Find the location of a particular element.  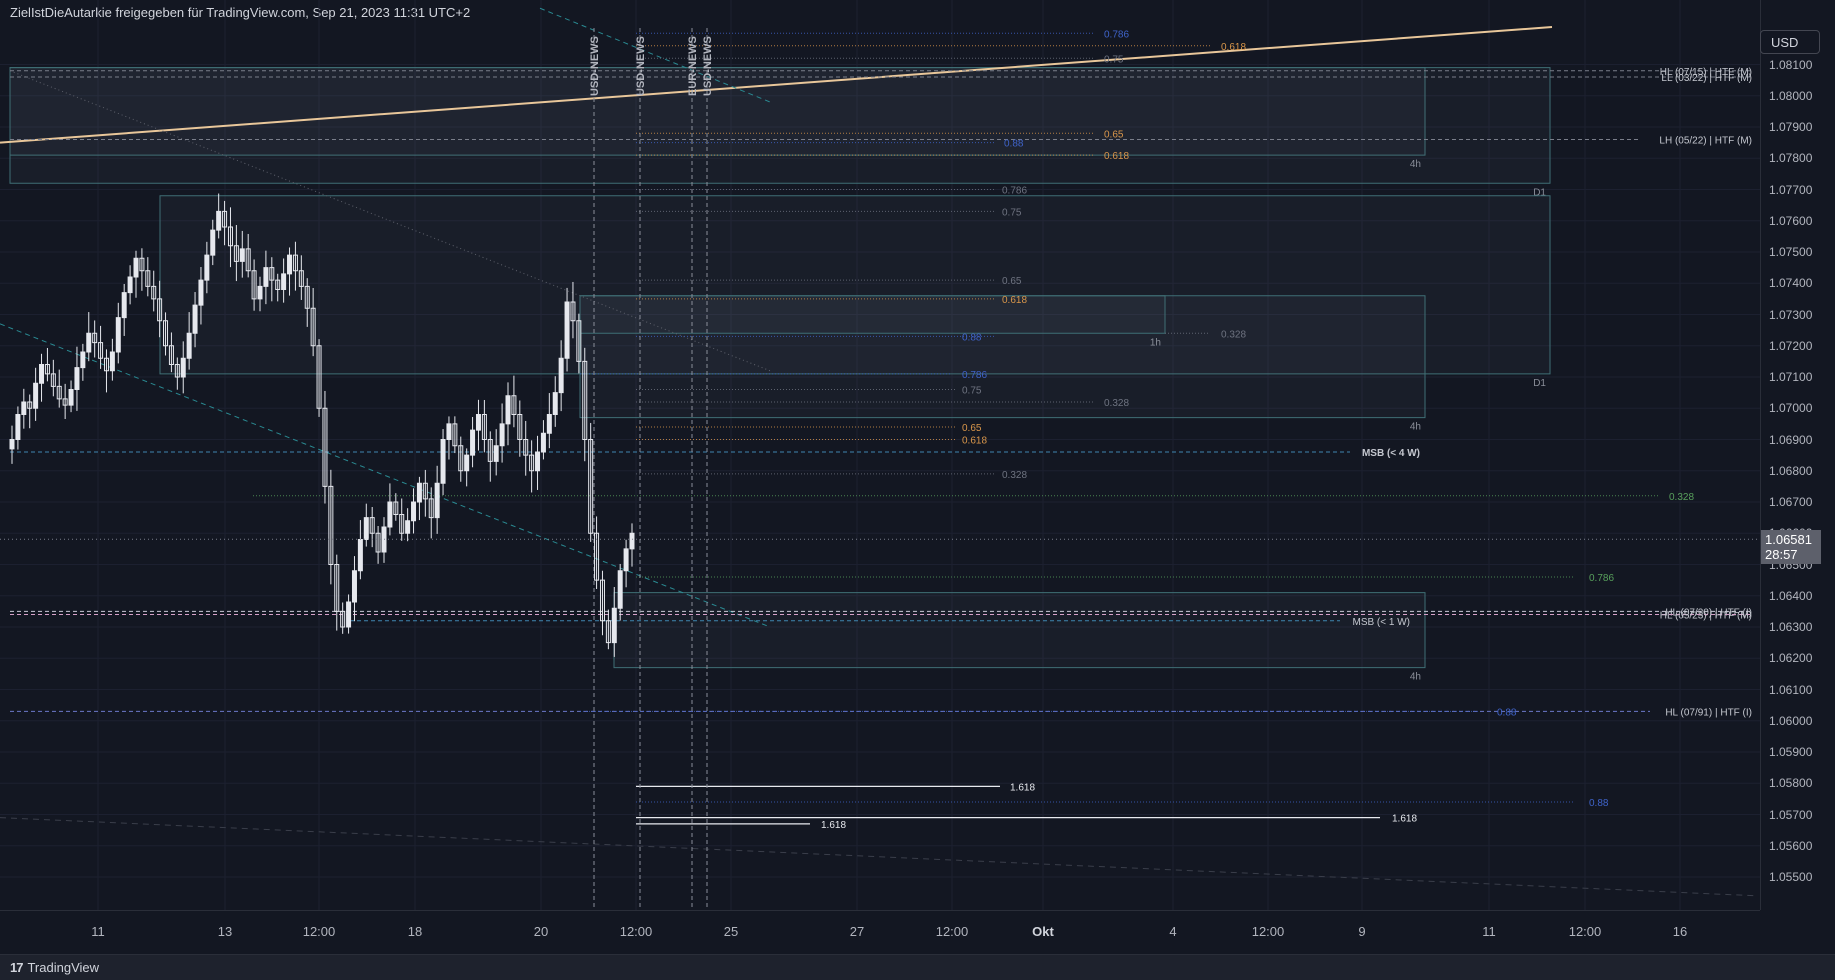

footer: 17 TradingView is located at coordinates (917, 967).